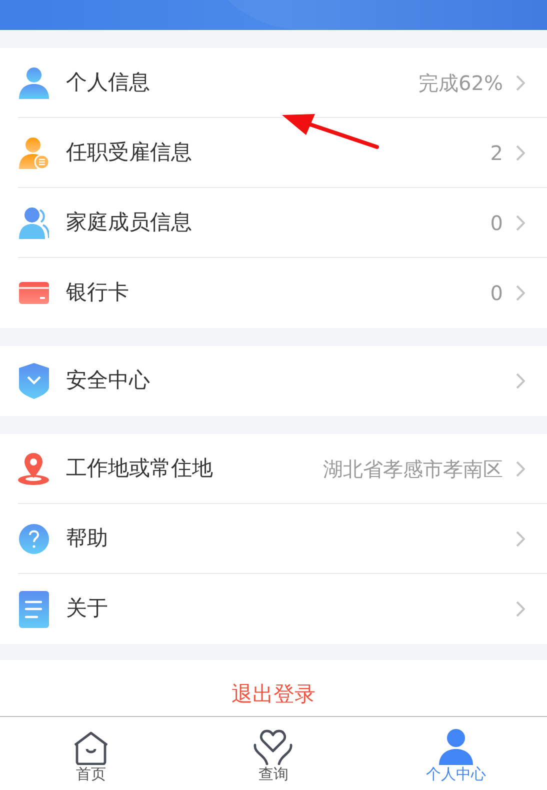 Image resolution: width=547 pixels, height=790 pixels. Describe the element at coordinates (496, 153) in the screenshot. I see `item-value: 2` at that location.